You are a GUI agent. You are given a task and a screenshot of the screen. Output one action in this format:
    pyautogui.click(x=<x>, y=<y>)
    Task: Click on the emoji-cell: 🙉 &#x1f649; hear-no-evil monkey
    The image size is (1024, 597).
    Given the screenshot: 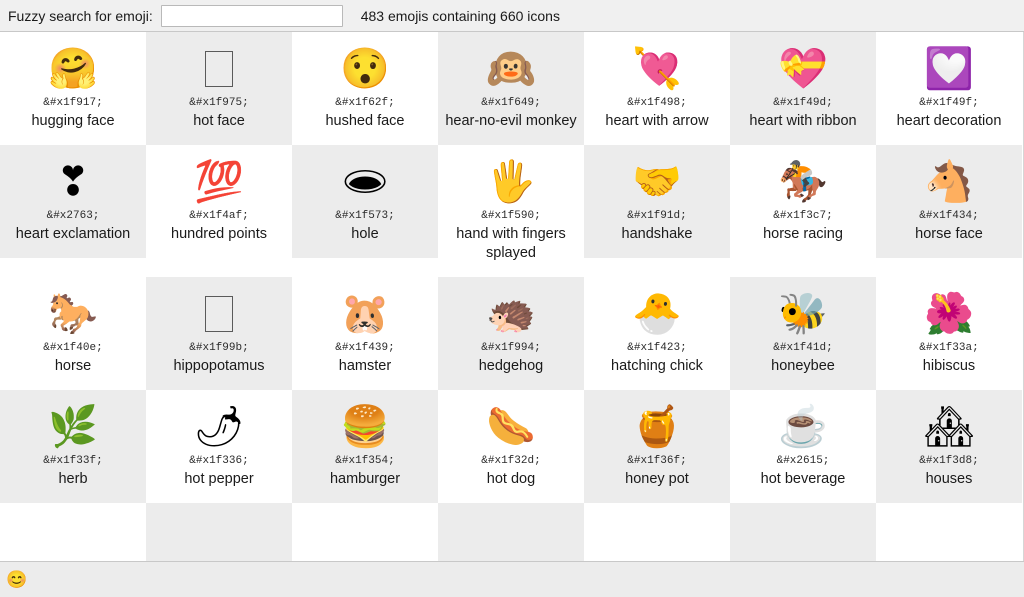 What is the action you would take?
    pyautogui.click(x=511, y=88)
    